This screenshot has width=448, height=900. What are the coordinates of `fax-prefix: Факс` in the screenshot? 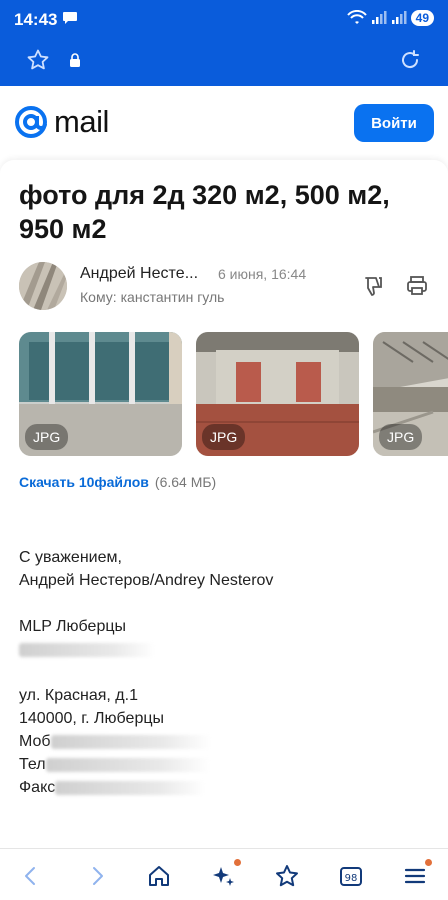 It's located at (37, 787).